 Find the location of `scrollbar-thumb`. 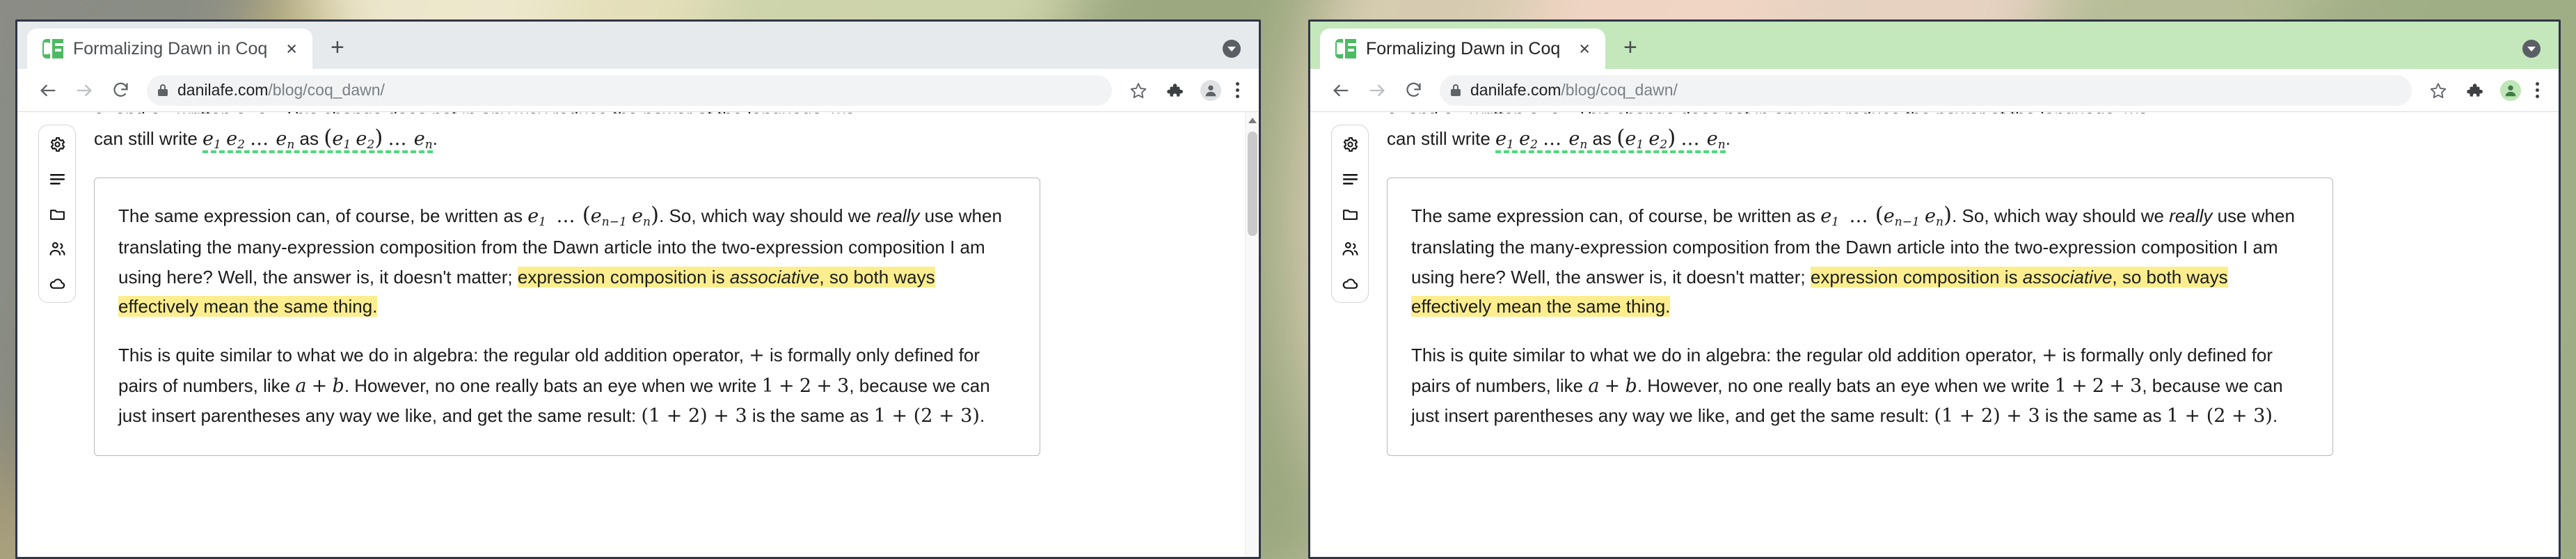

scrollbar-thumb is located at coordinates (1252, 184).